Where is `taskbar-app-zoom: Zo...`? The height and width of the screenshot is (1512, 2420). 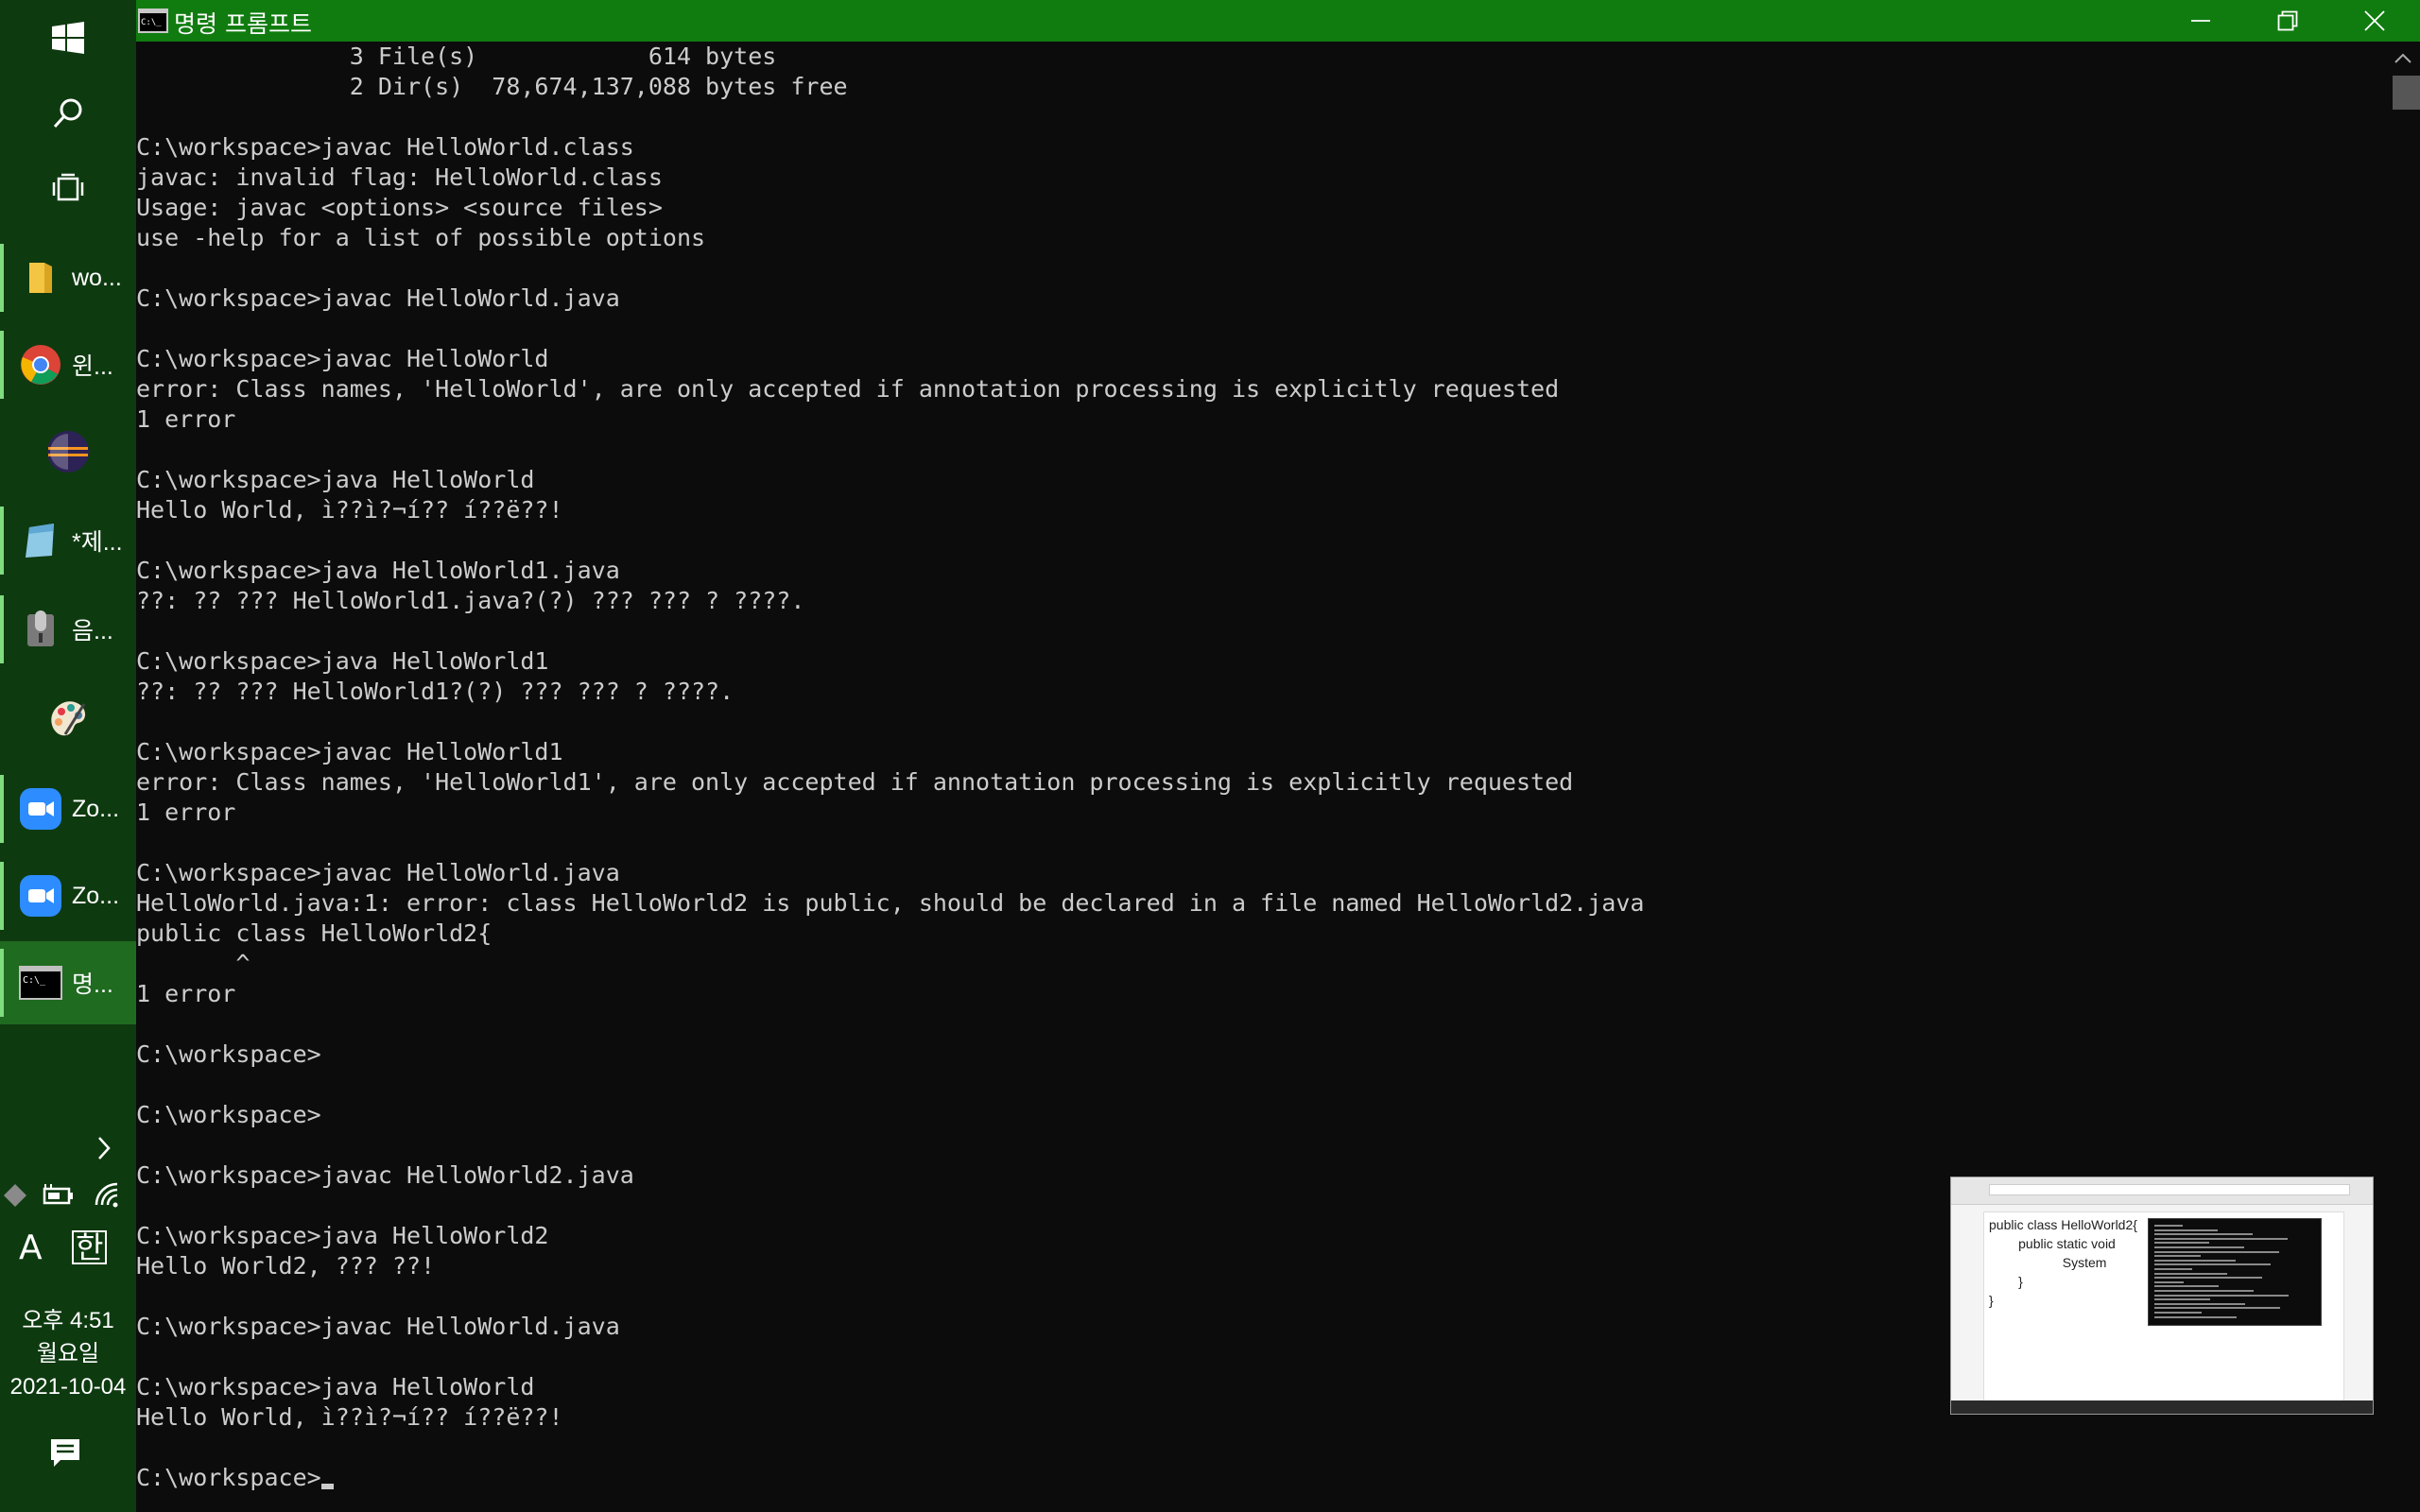
taskbar-app-zoom: Zo... is located at coordinates (68, 808).